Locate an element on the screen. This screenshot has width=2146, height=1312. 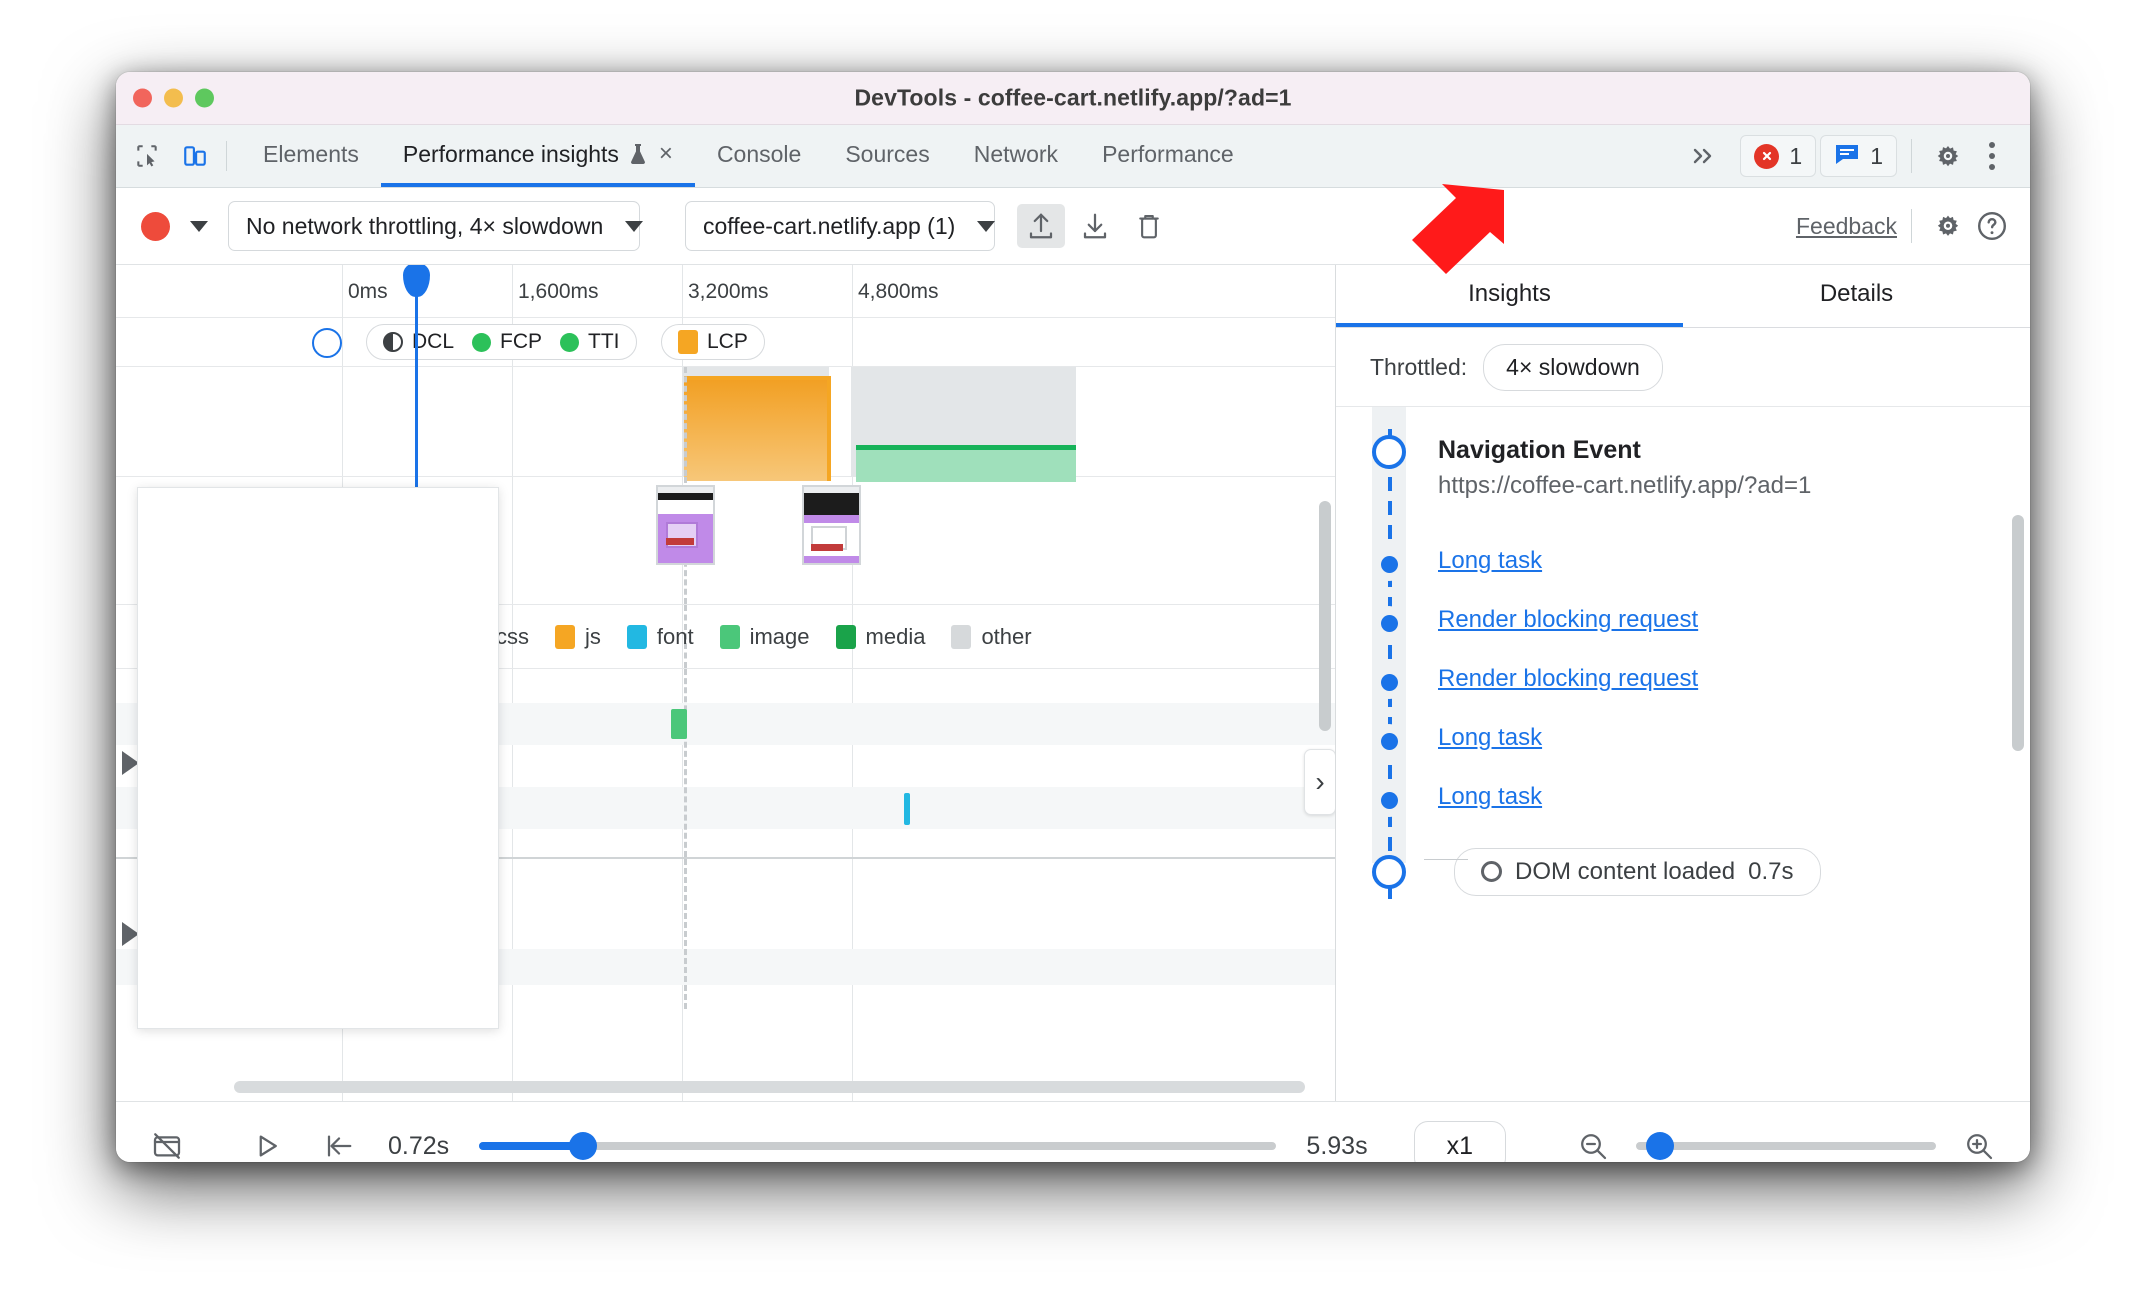
js-swatch-icon is located at coordinates (565, 636).